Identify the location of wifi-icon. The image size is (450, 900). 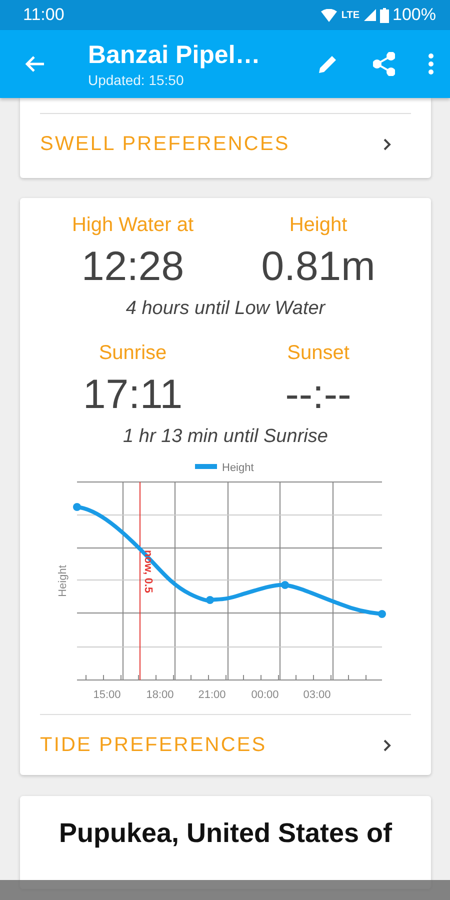
(329, 15).